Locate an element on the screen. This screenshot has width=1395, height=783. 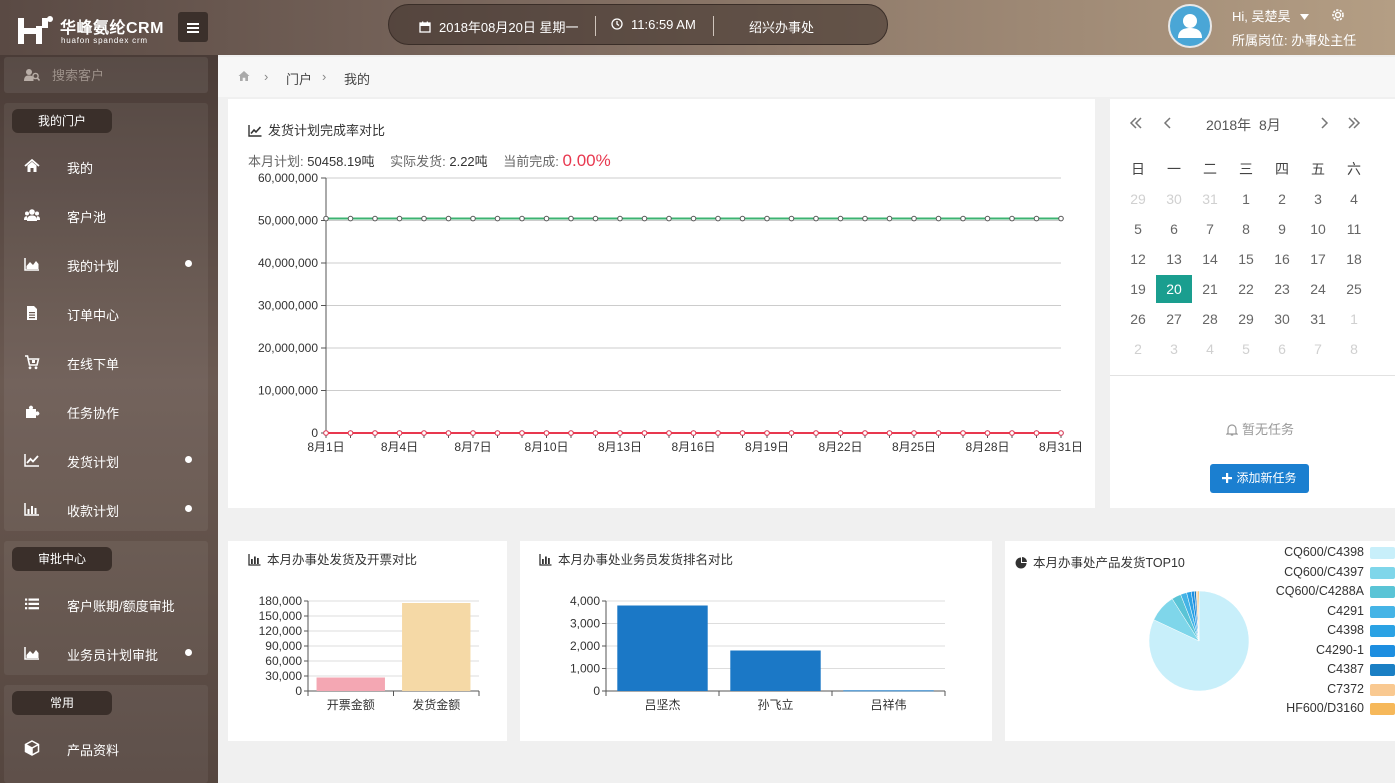
calendar-day: 23 is located at coordinates (1282, 289).